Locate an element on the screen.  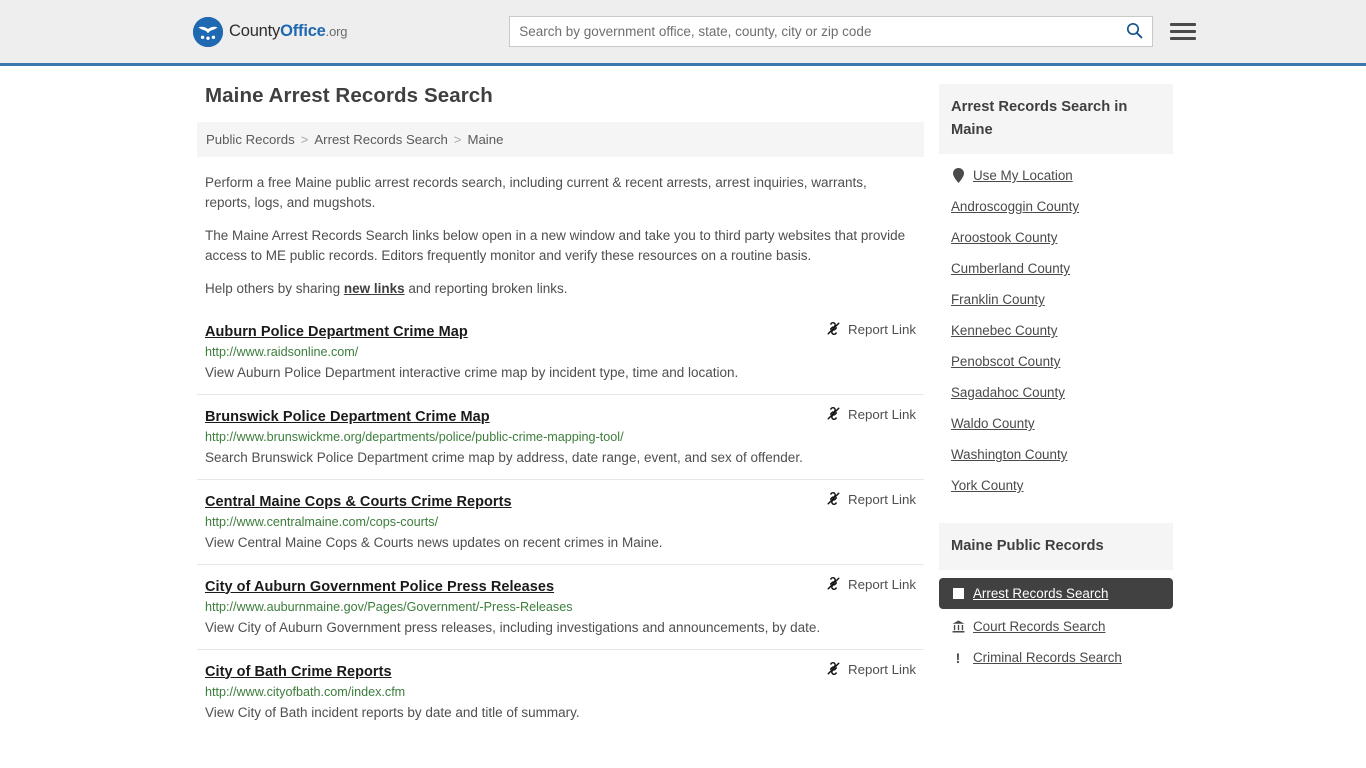
sidebar-item-court-records-search: Court Records Search is located at coordinates (1056, 626).